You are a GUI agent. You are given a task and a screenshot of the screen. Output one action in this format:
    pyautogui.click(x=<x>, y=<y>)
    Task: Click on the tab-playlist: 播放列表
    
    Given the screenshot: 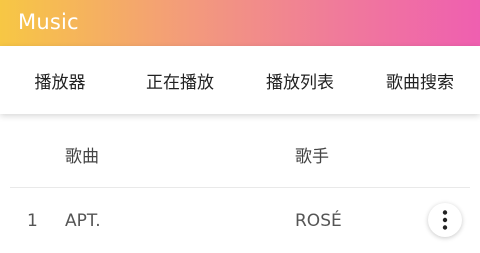 What is the action you would take?
    pyautogui.click(x=300, y=80)
    